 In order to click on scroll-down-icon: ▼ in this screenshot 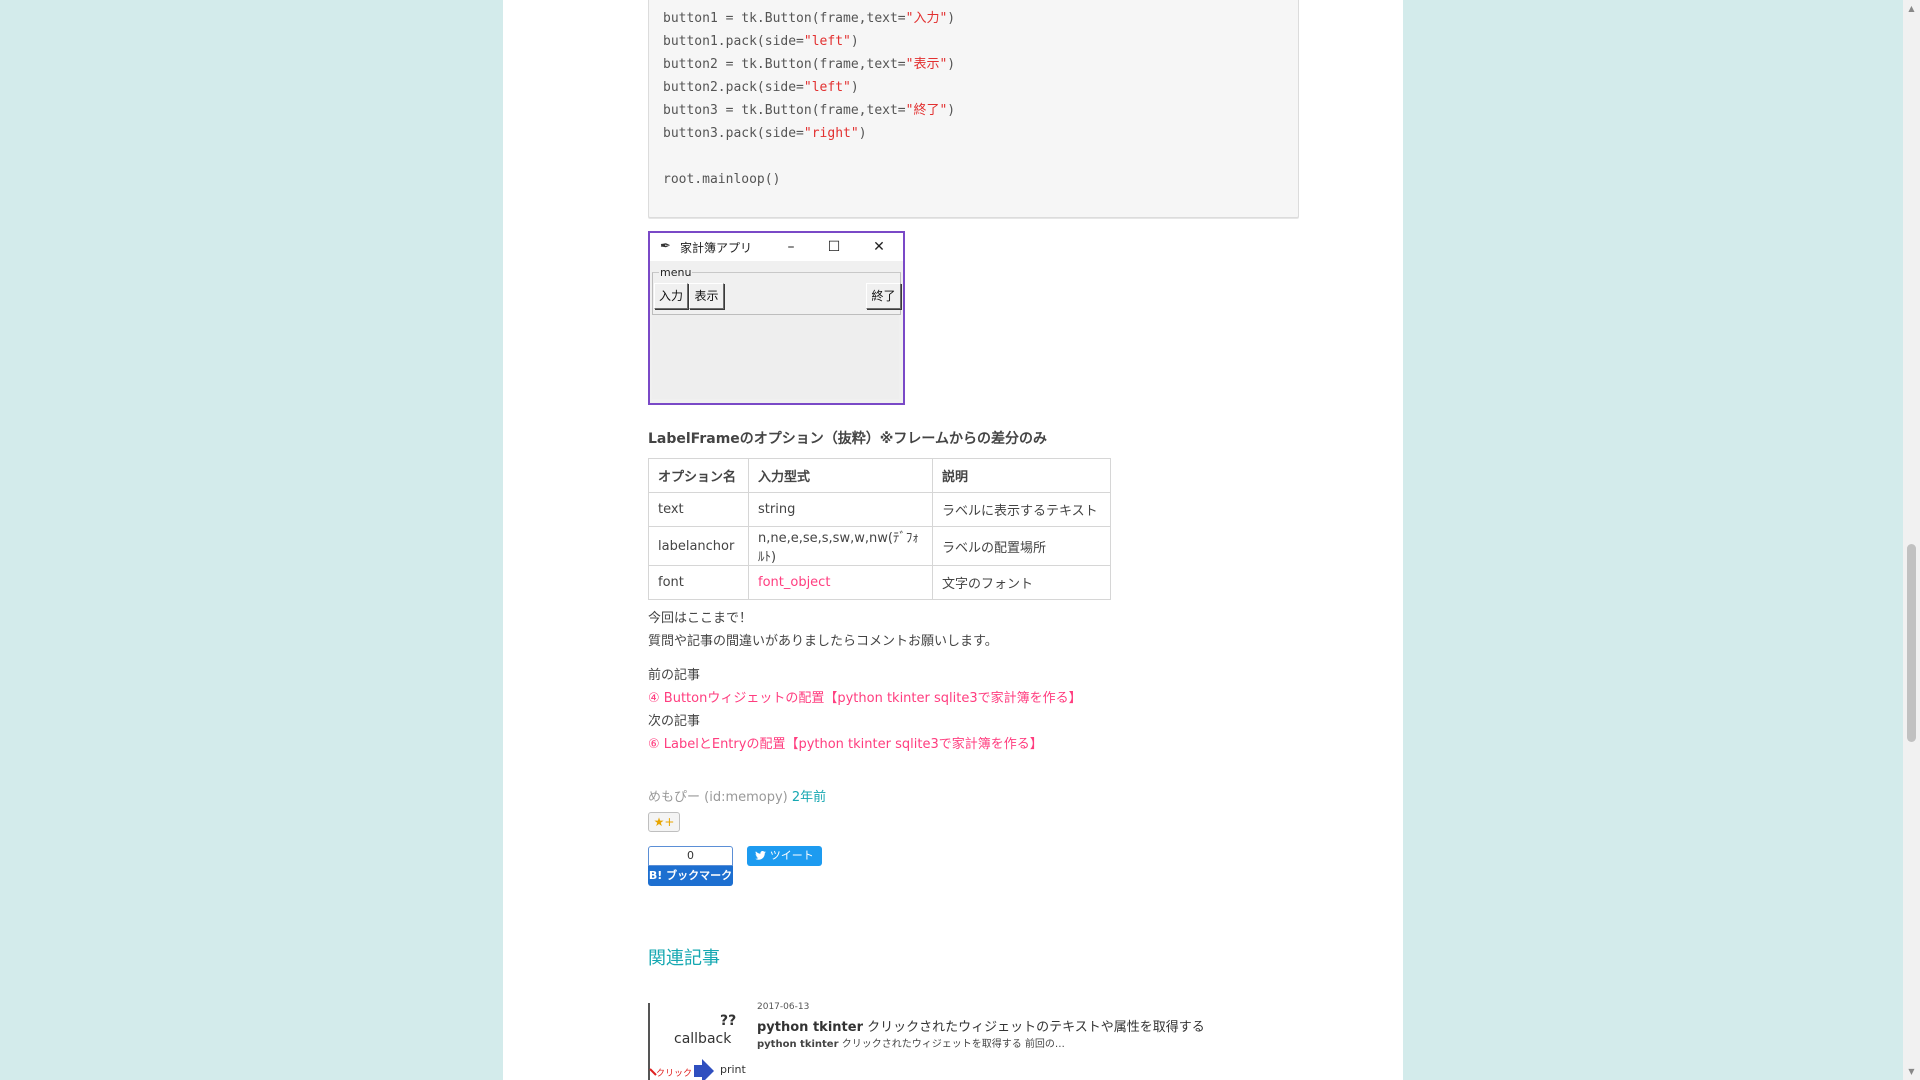, I will do `click(1911, 1071)`.